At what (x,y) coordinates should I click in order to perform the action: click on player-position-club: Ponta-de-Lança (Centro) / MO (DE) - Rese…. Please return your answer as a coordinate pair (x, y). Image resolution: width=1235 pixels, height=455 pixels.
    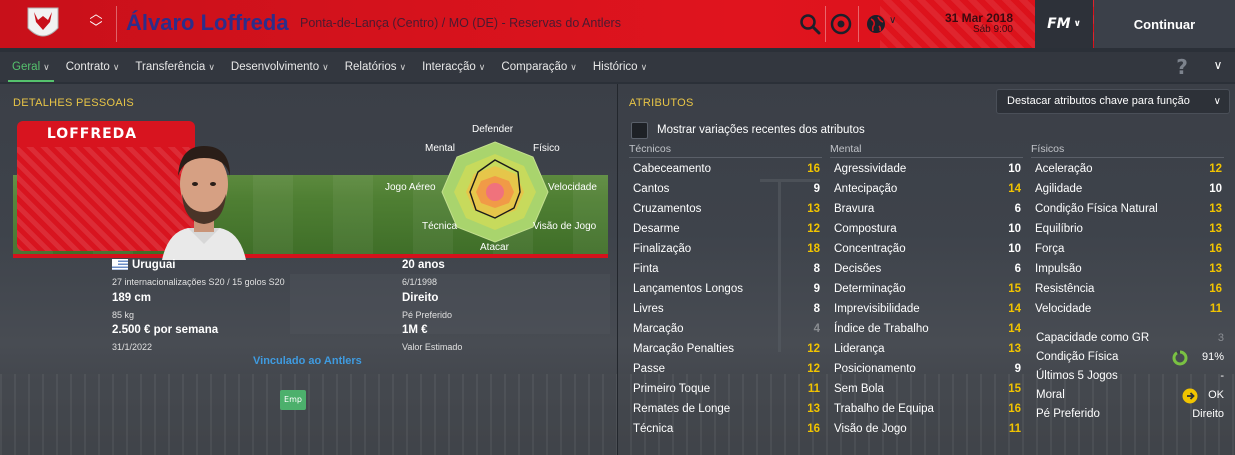
    Looking at the image, I should click on (460, 23).